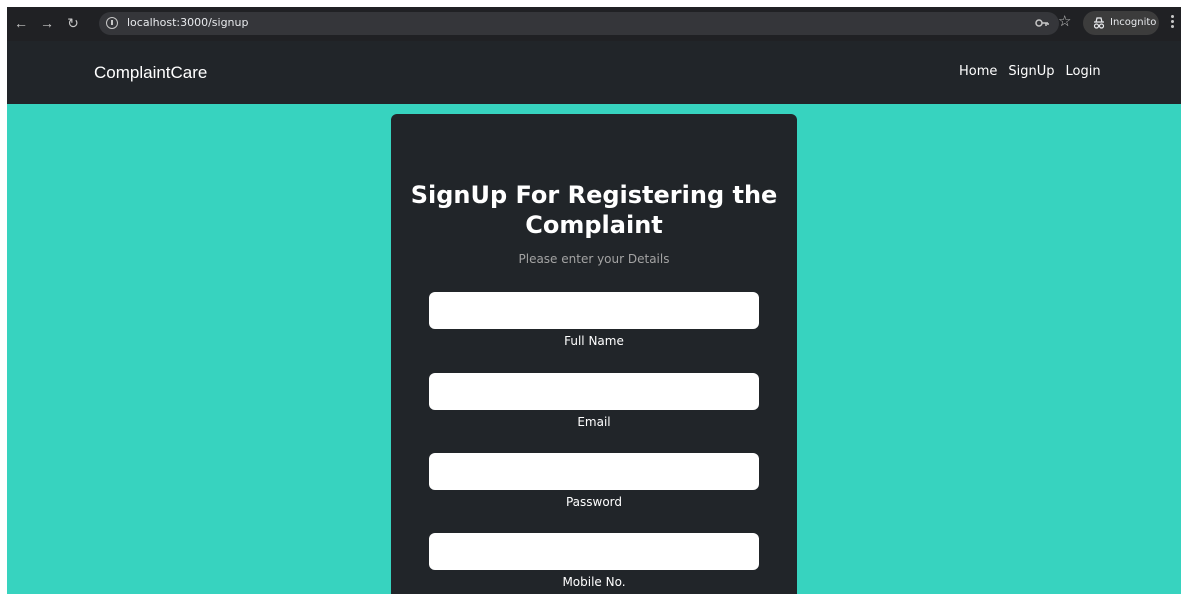 This screenshot has height=594, width=1181. I want to click on incognito-label: Incognito, so click(1133, 22).